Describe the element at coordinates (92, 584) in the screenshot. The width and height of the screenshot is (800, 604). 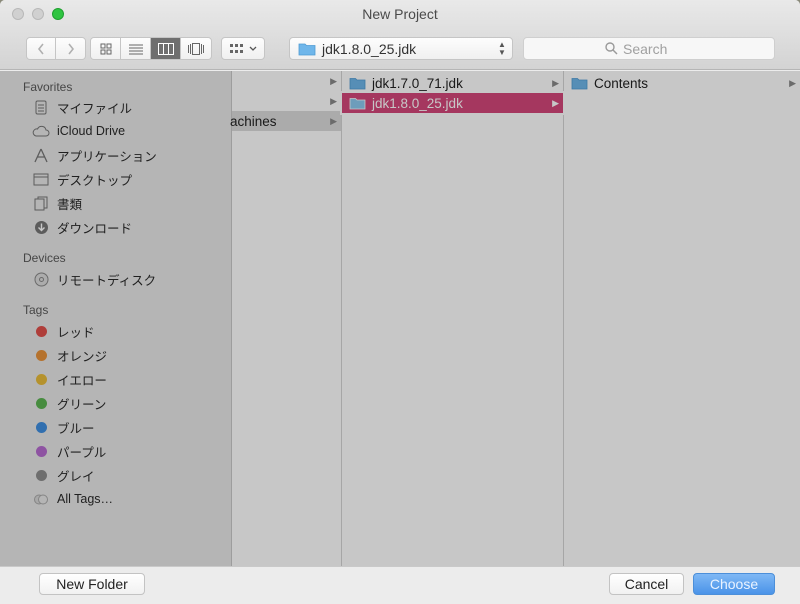
I see `new-folder-button: New Folder` at that location.